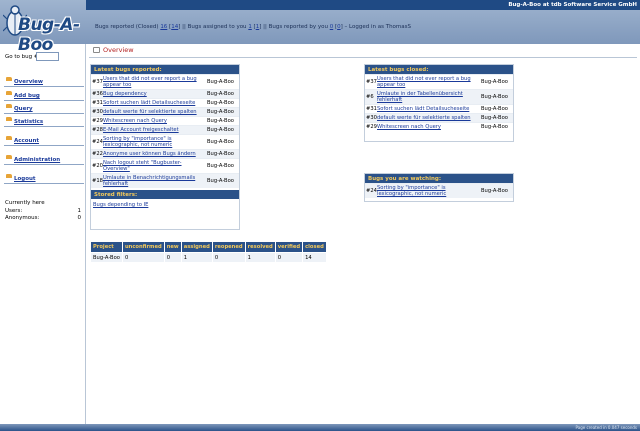  I want to click on goto-bug-label: Go to bug #, so click(22, 57).